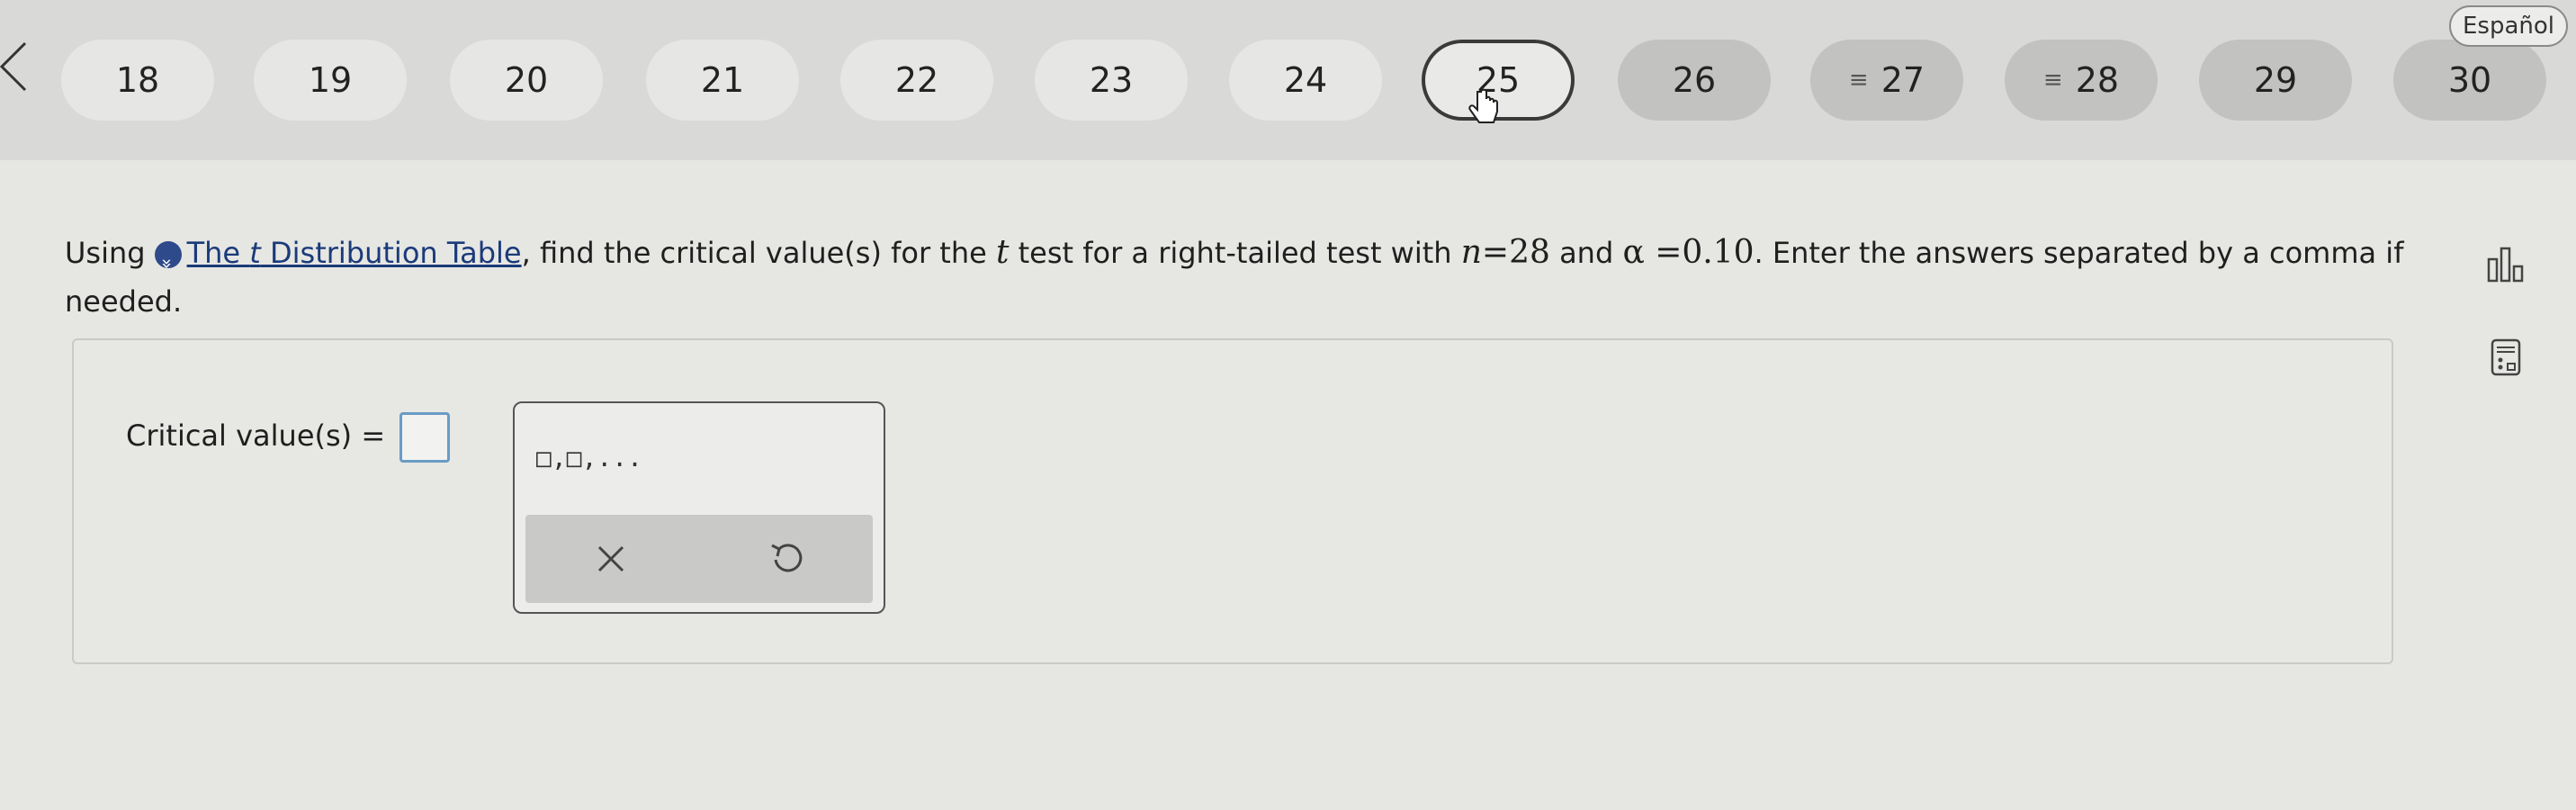 The image size is (2576, 810). I want to click on question-number: 23, so click(1111, 80).